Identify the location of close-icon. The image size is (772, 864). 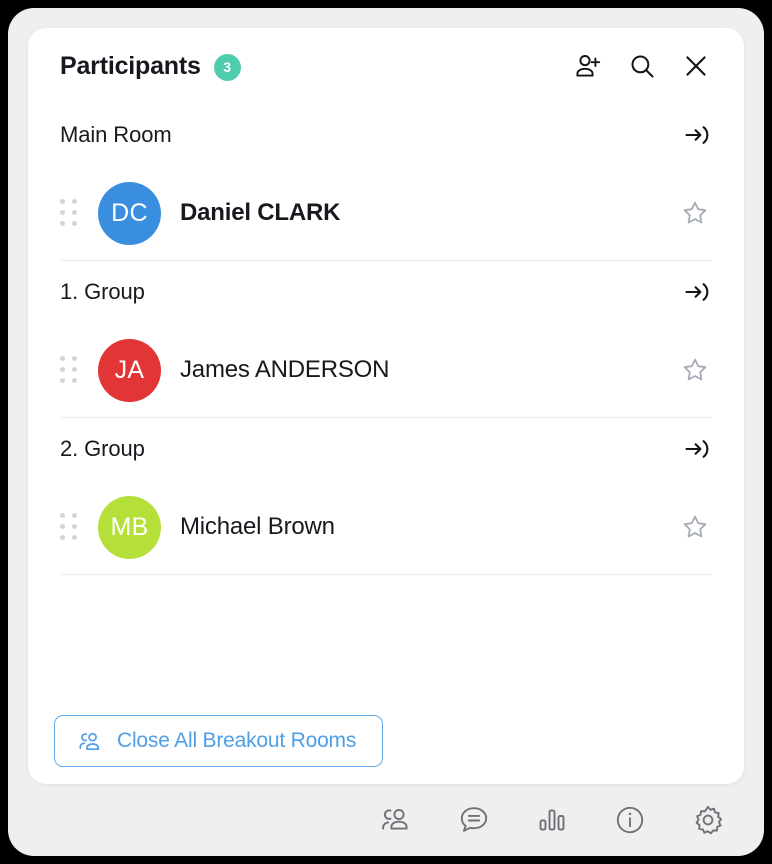
(696, 66).